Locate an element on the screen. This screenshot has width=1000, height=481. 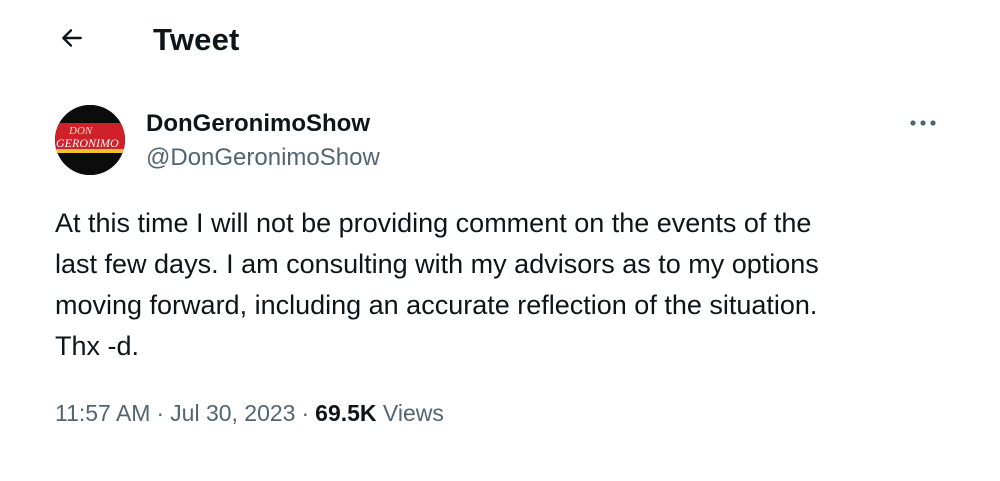
arrow-left-icon is located at coordinates (72, 40).